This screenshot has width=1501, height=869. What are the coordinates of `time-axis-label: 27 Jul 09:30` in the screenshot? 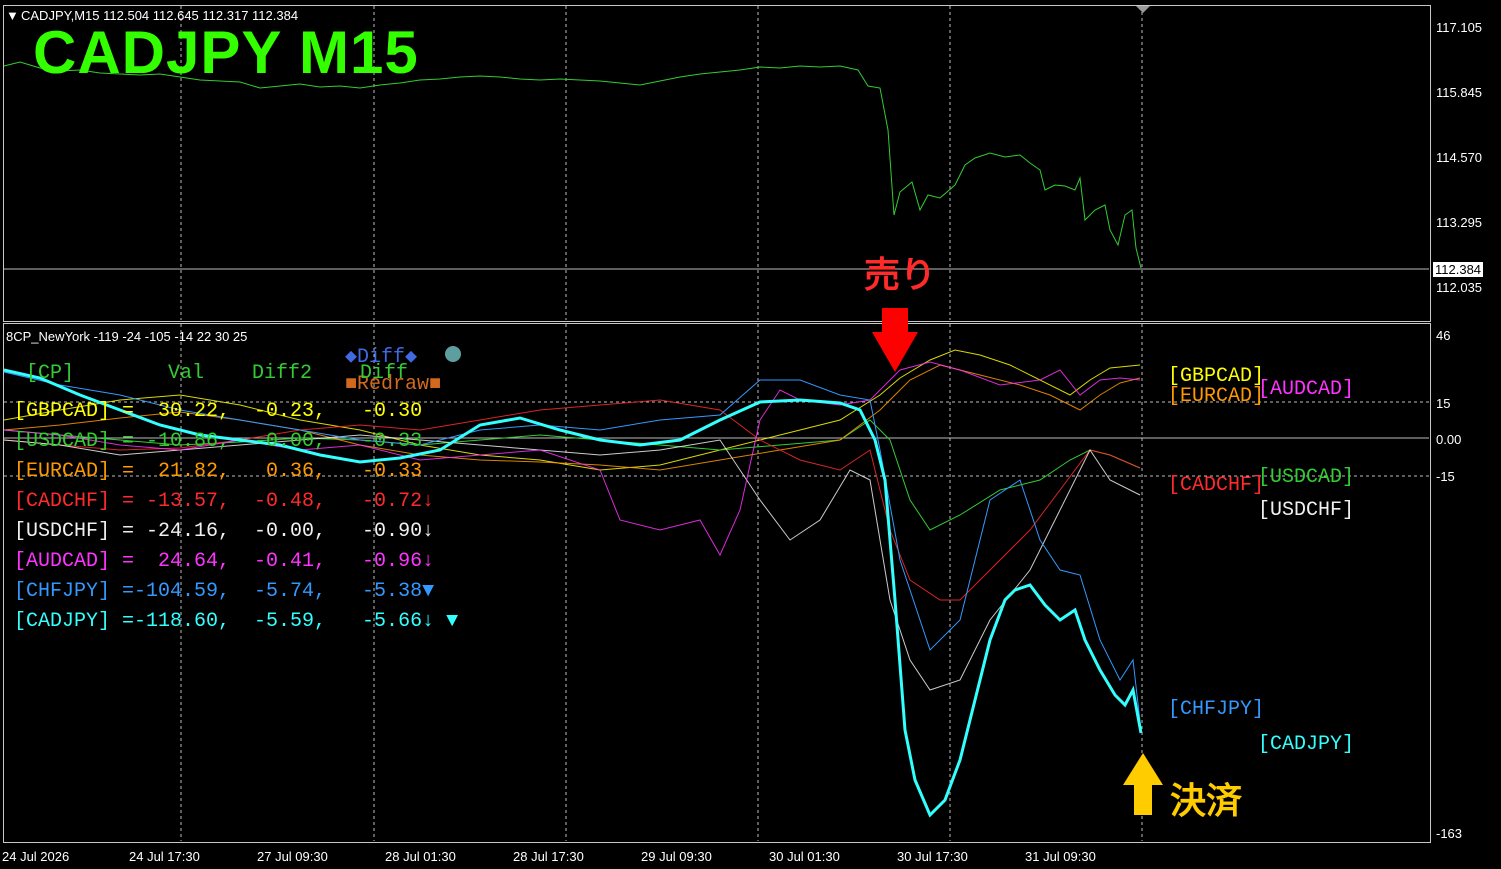 It's located at (292, 856).